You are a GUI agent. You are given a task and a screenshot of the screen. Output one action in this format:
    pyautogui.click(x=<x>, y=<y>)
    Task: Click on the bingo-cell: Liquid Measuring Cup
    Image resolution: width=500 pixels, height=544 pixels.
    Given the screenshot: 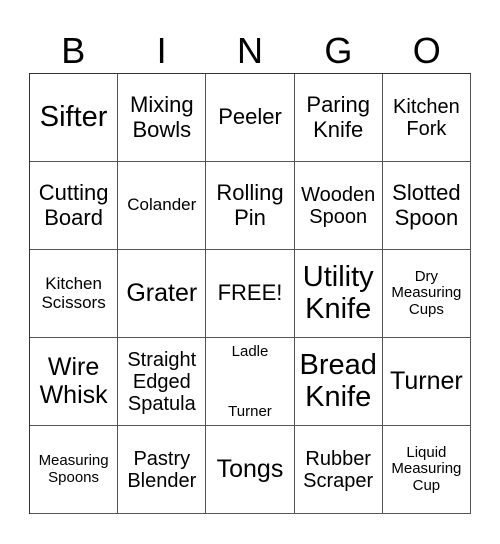 What is the action you would take?
    pyautogui.click(x=426, y=470)
    